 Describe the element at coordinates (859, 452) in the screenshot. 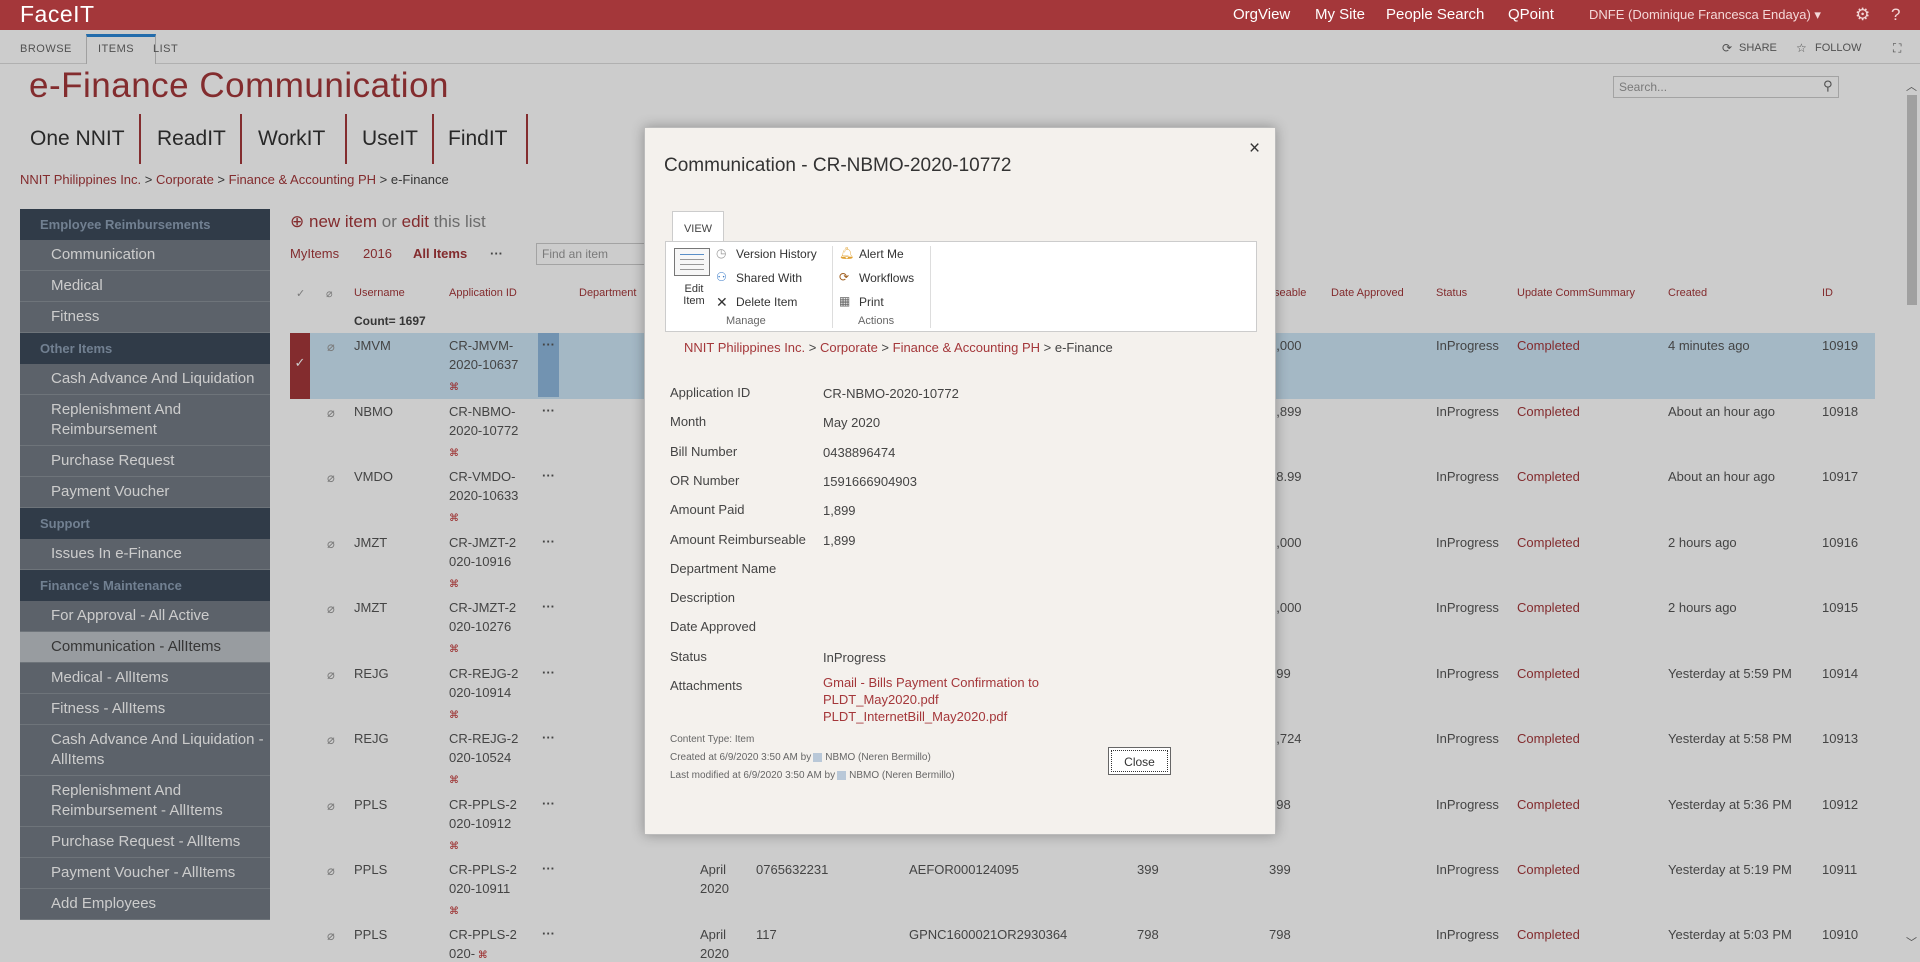

I see `field-value: 0438896474` at that location.